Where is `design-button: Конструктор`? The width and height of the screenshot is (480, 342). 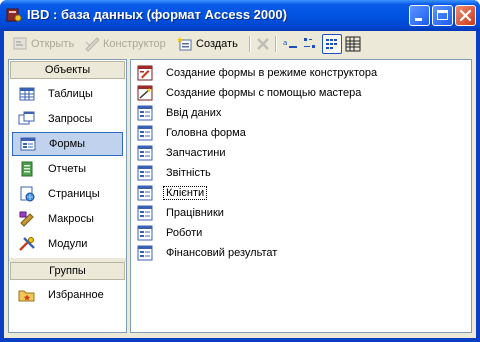
design-button: Конструктор is located at coordinates (125, 44).